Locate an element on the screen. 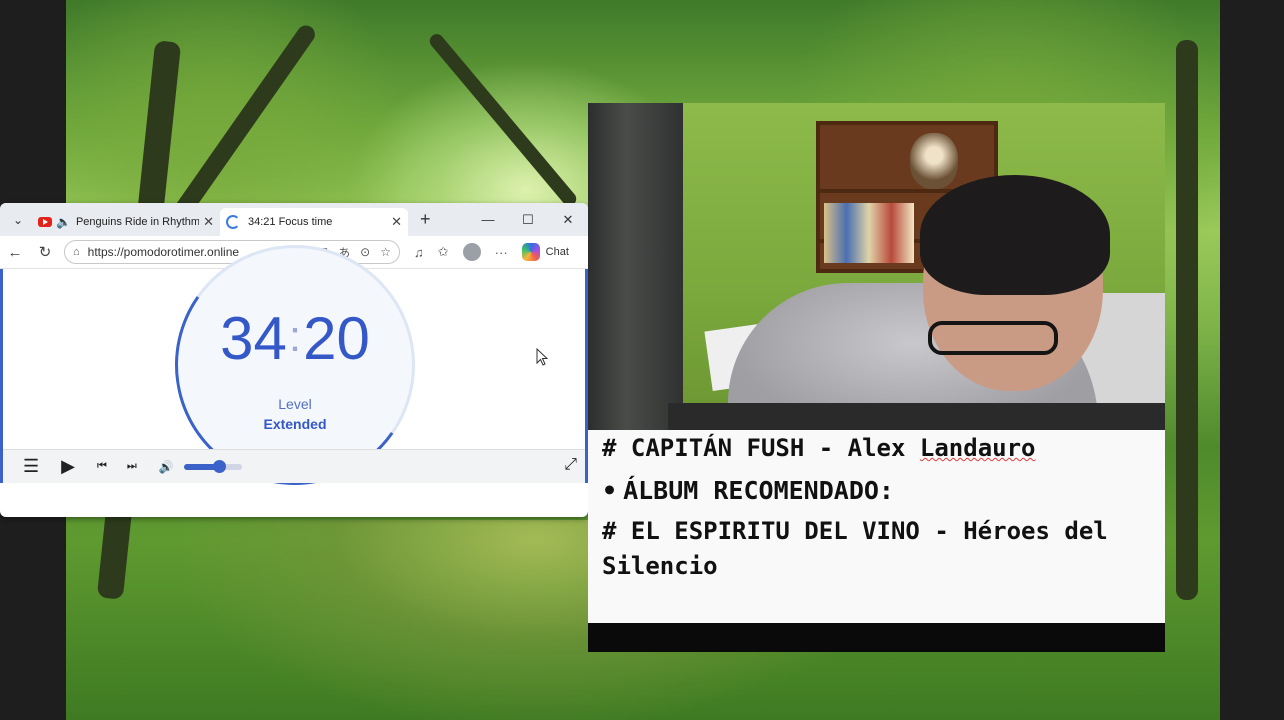 The image size is (1284, 720). youtube-icon is located at coordinates (45, 222).